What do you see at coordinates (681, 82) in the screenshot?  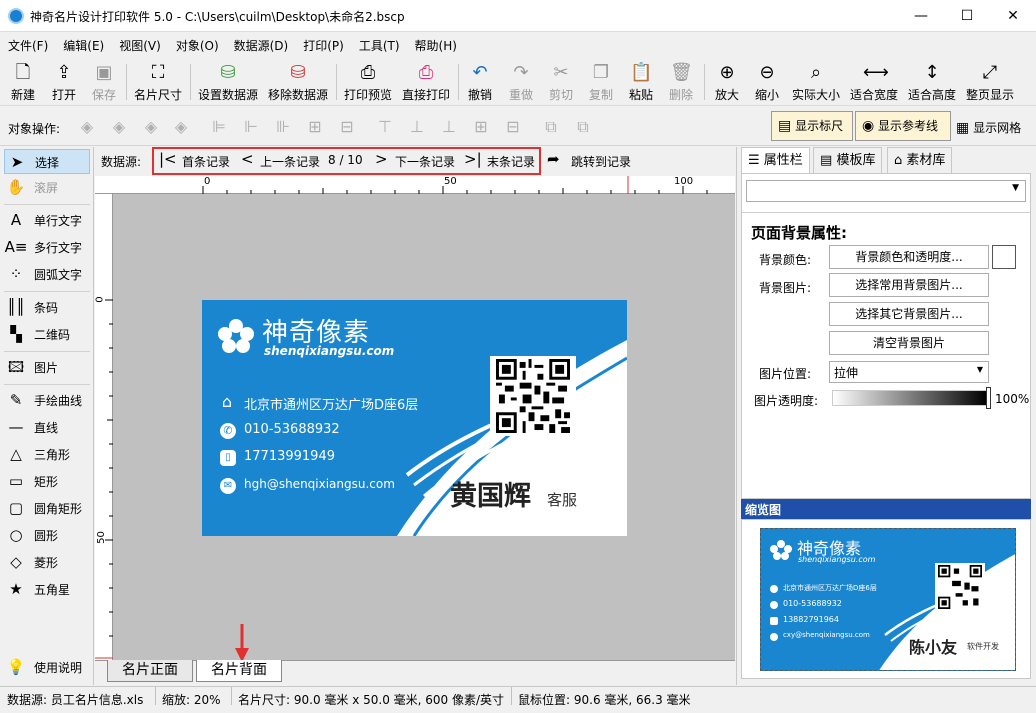 I see `delete-button: 🗑 删除` at bounding box center [681, 82].